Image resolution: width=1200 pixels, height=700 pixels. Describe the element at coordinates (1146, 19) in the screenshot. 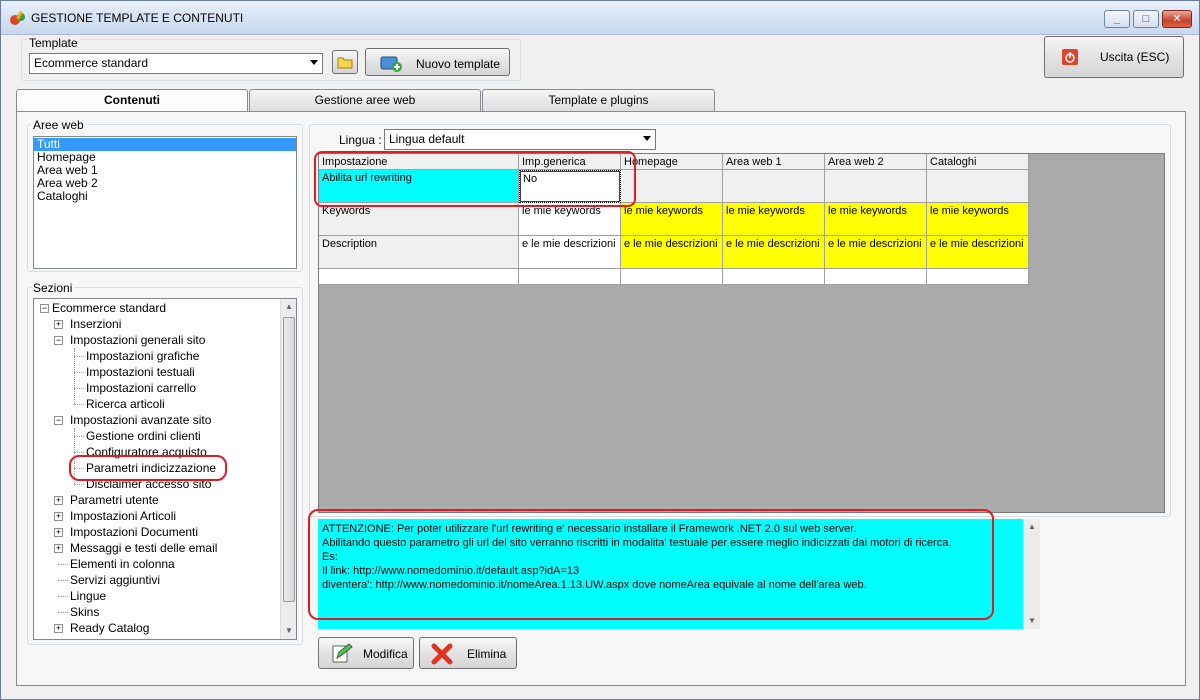

I see `maximize-button: □` at that location.